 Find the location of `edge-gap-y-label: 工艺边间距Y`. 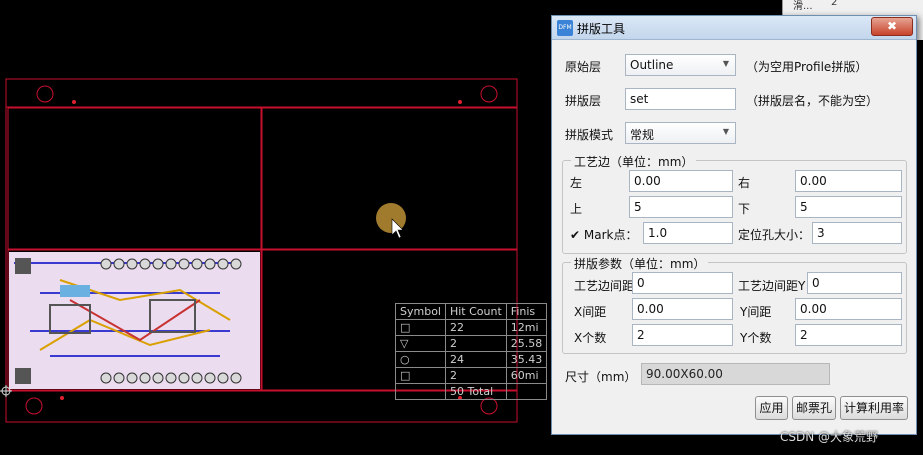

edge-gap-y-label: 工艺边间距Y is located at coordinates (772, 286).